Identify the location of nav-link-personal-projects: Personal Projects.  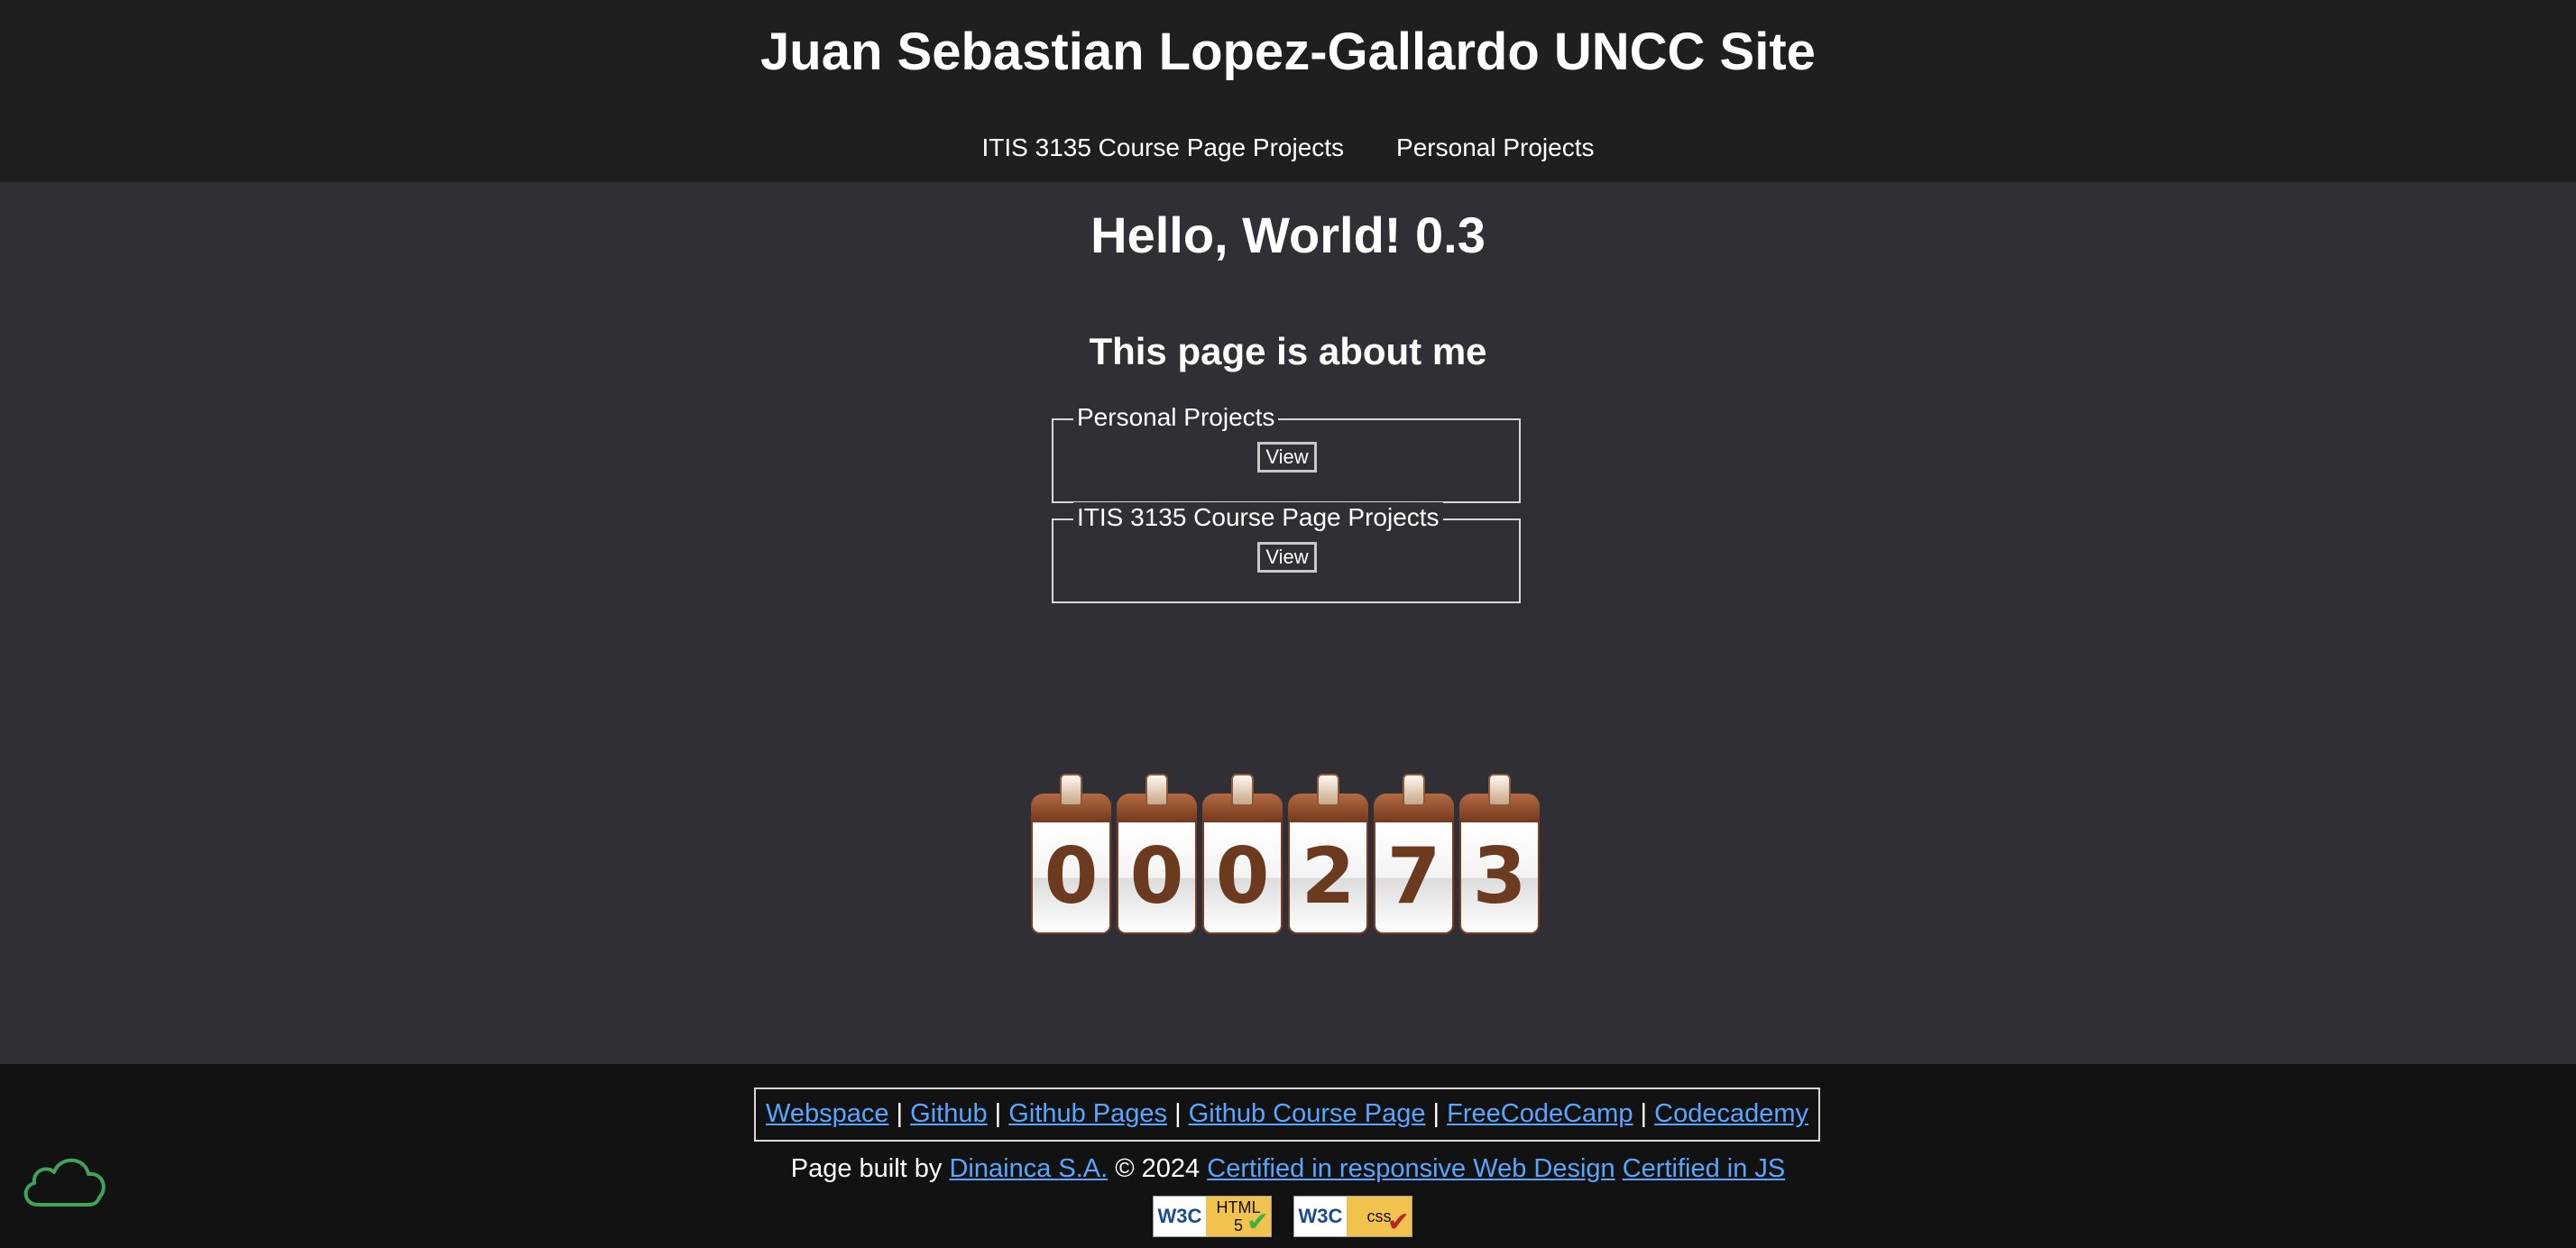
(1495, 148).